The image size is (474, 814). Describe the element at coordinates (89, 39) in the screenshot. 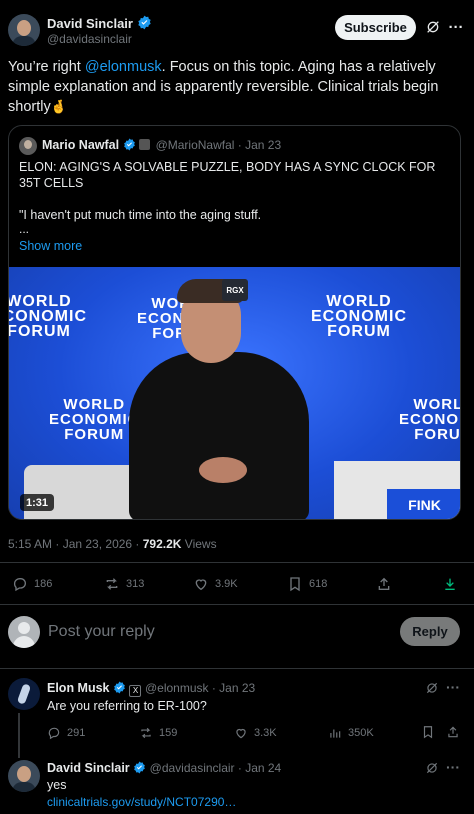

I see `author-handle: @davidasinclair` at that location.